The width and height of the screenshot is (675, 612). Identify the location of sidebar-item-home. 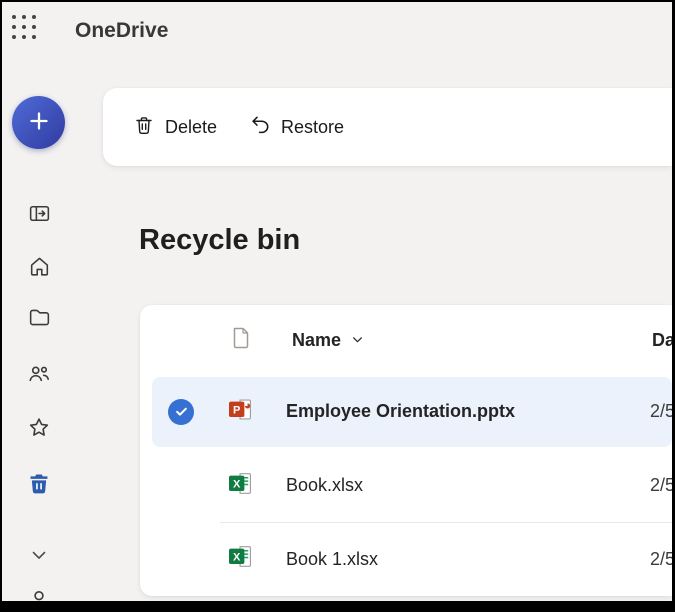
(39, 268).